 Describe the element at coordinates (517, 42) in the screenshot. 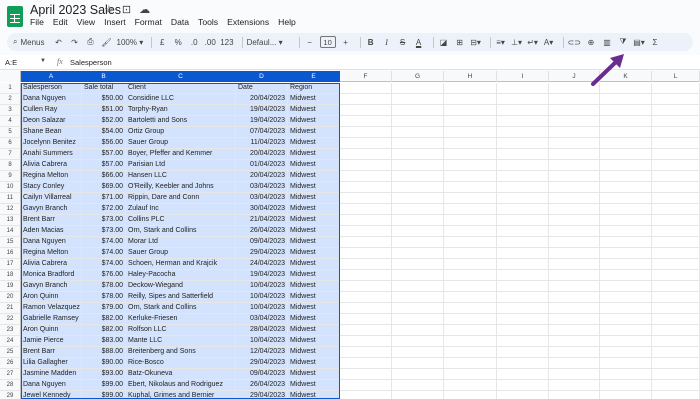

I see `vertical-align-icon: ⊥▾` at that location.